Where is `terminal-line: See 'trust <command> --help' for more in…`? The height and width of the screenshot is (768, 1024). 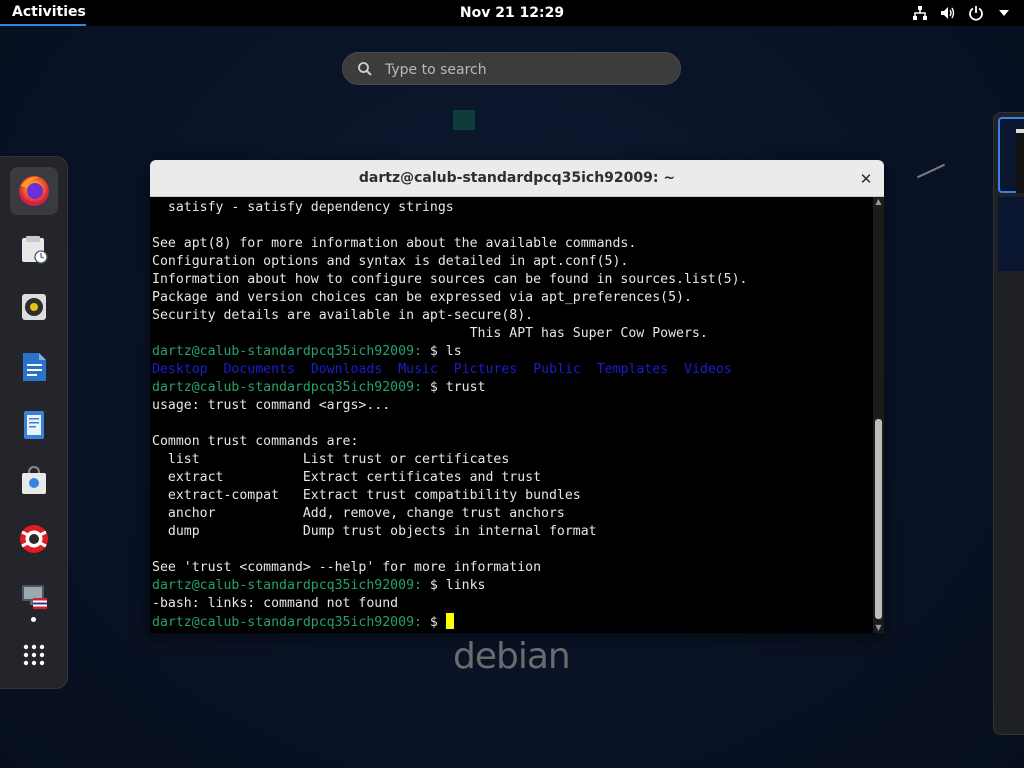
terminal-line: See 'trust <command> --help' for more in… is located at coordinates (347, 567).